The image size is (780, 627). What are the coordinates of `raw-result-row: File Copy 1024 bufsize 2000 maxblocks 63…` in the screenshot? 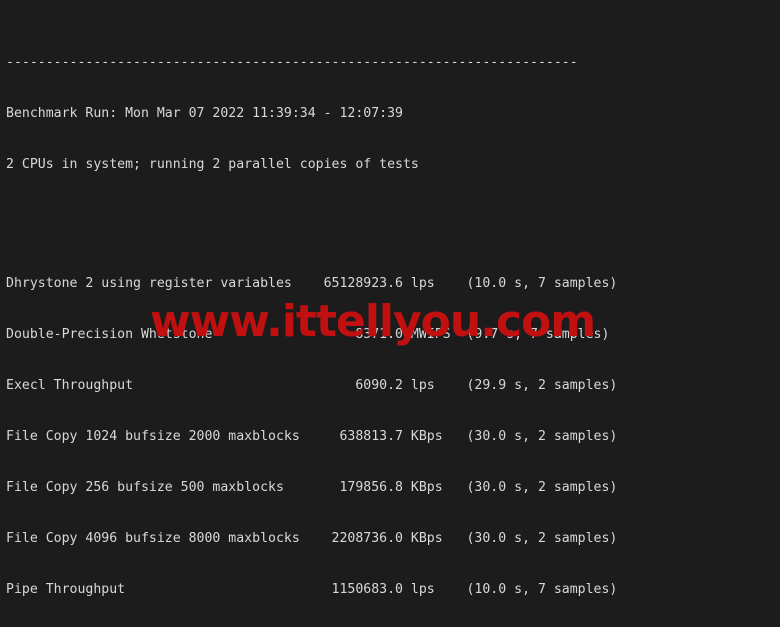 It's located at (312, 436).